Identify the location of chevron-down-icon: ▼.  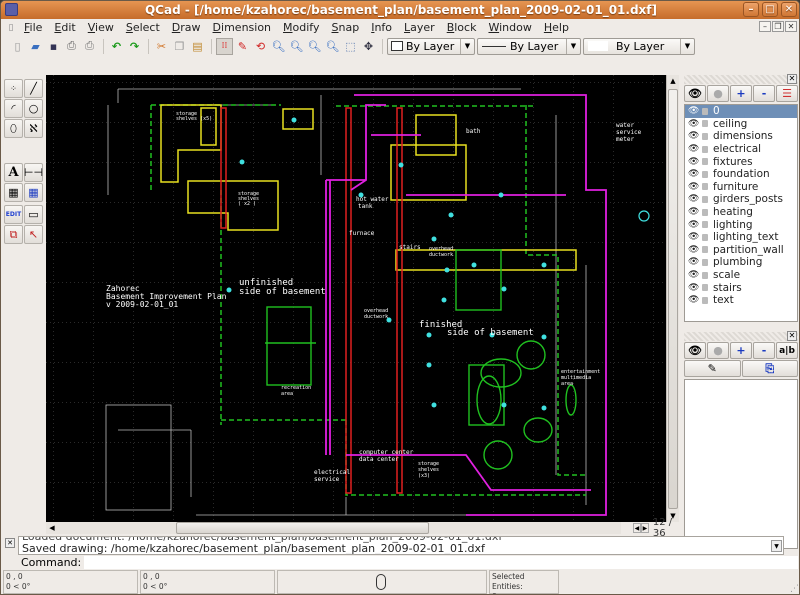
(687, 46).